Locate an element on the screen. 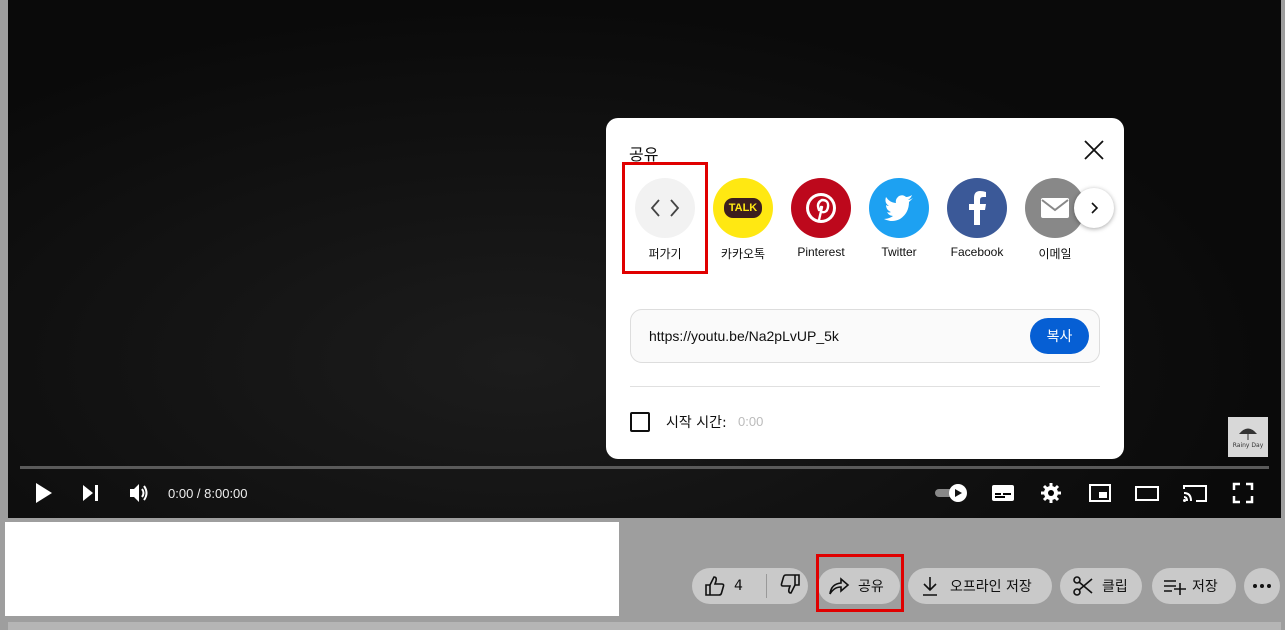 This screenshot has width=1285, height=630. like-dislike-group: 4 is located at coordinates (750, 586).